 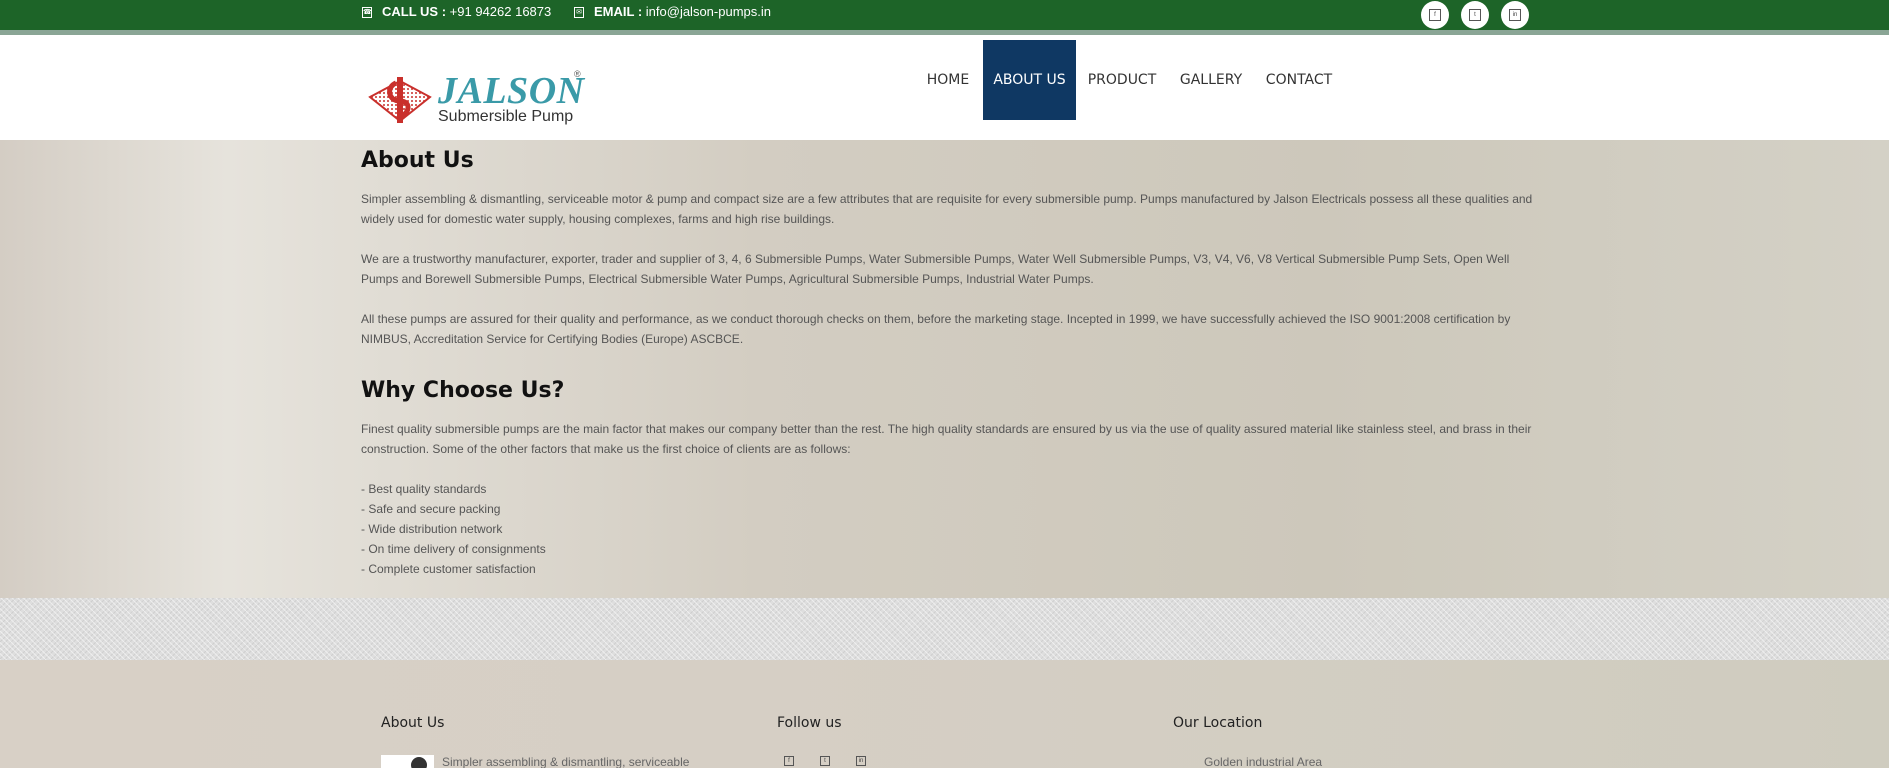 What do you see at coordinates (506, 116) in the screenshot?
I see `logo-subtitle: Submersible Pump` at bounding box center [506, 116].